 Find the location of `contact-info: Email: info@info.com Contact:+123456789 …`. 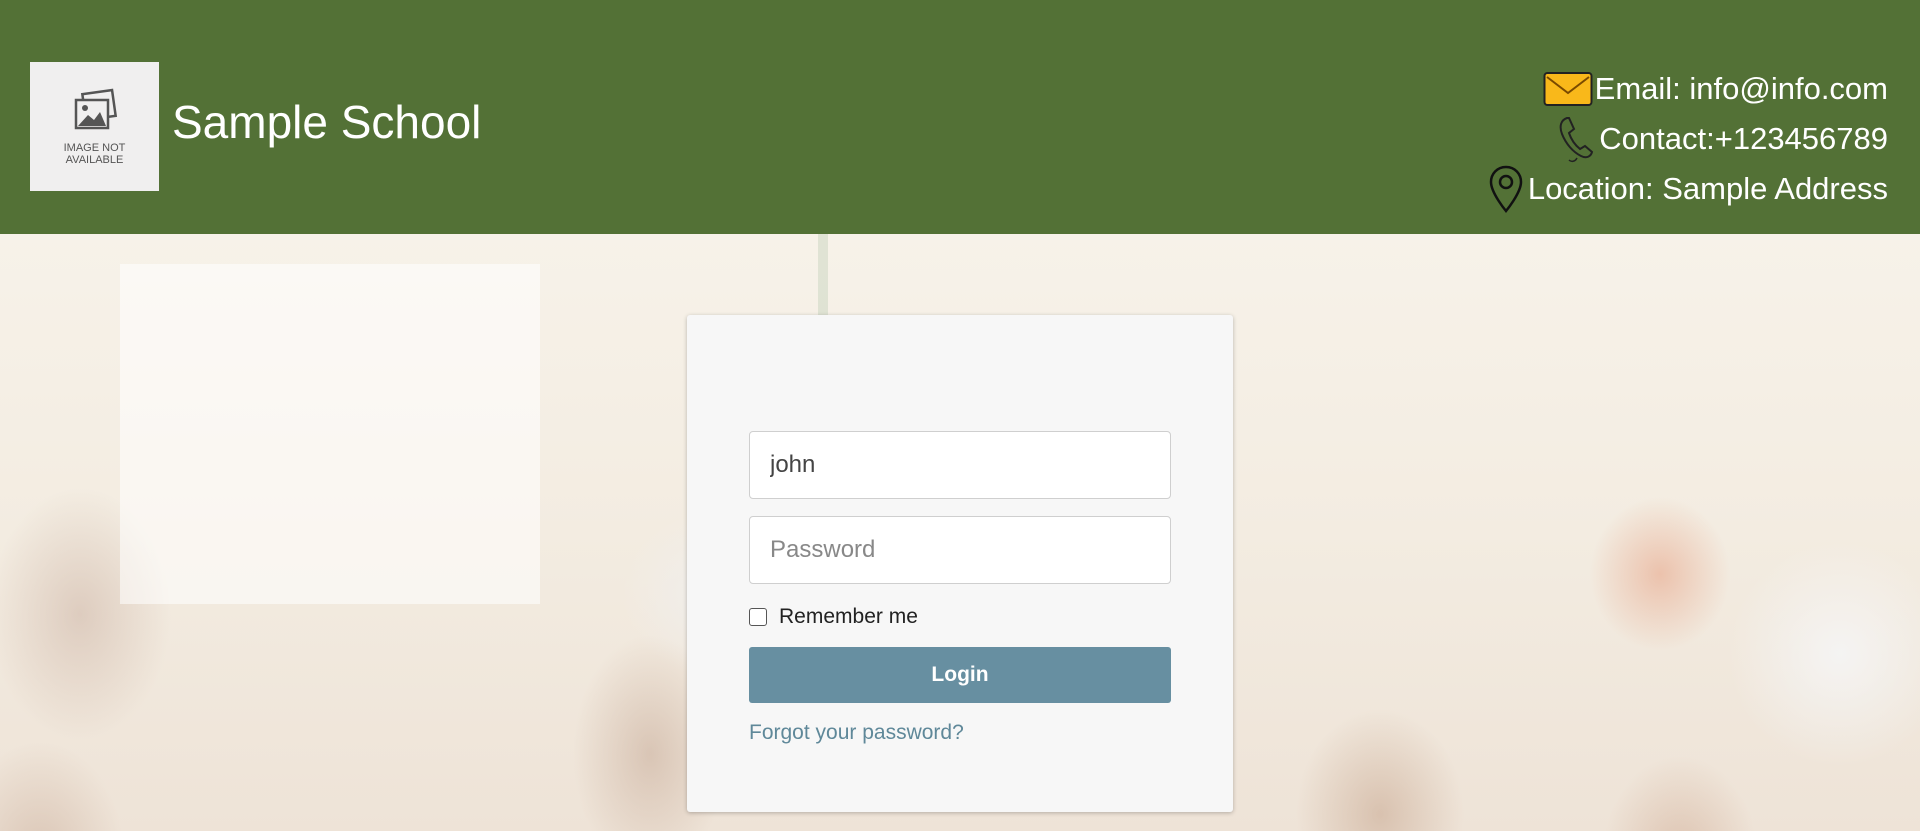

contact-info: Email: info@info.com Contact:+123456789 … is located at coordinates (1608, 139).